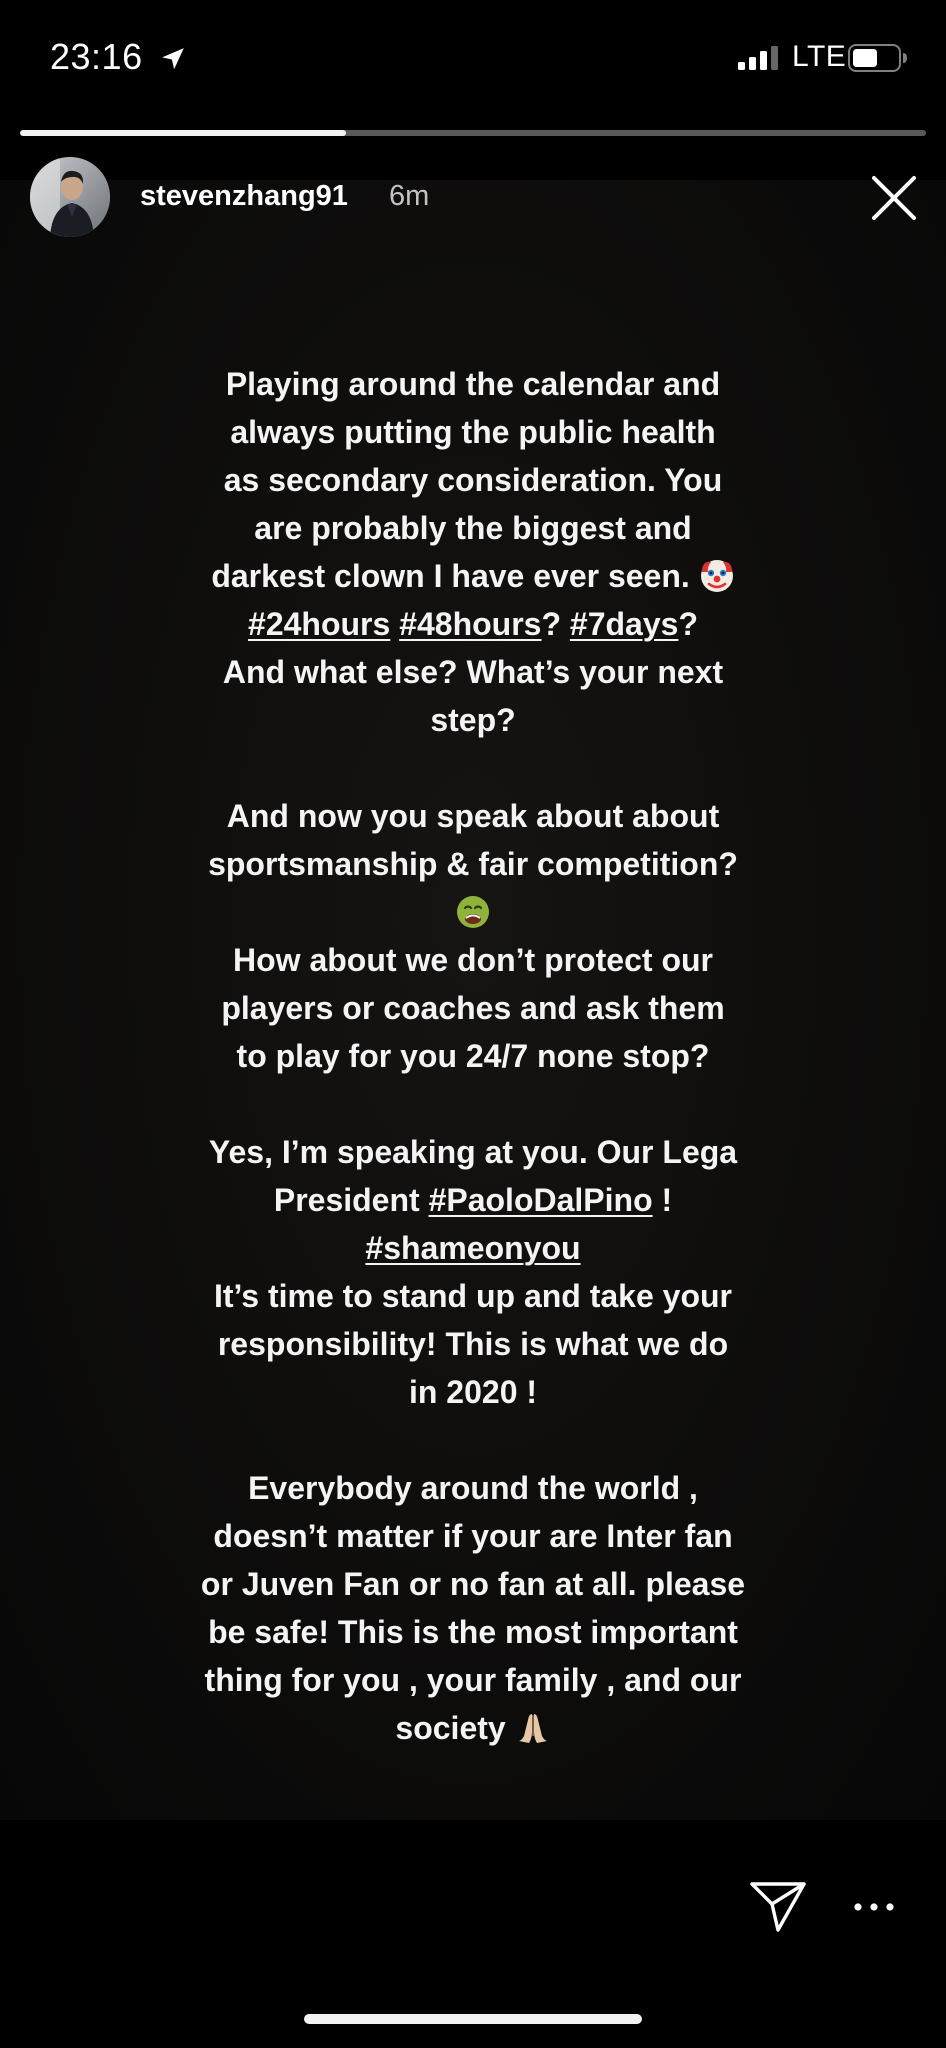 The image size is (946, 2048). Describe the element at coordinates (473, 60) in the screenshot. I see `status-bar: 23:16 LTE` at that location.